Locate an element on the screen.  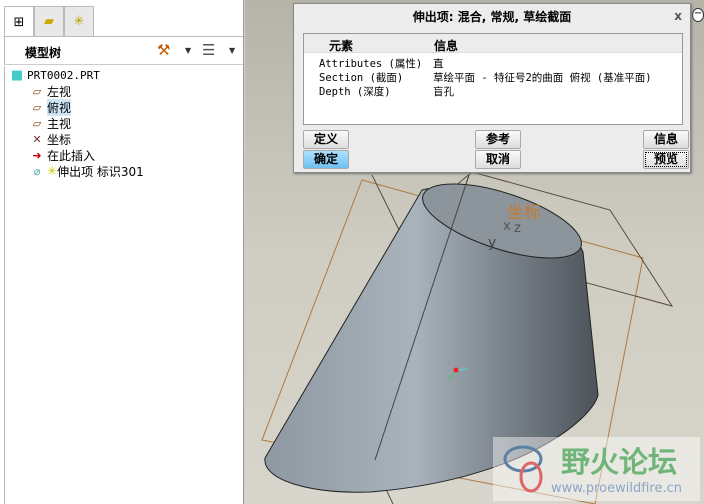
cancel-button: 取消 is located at coordinates (498, 159).